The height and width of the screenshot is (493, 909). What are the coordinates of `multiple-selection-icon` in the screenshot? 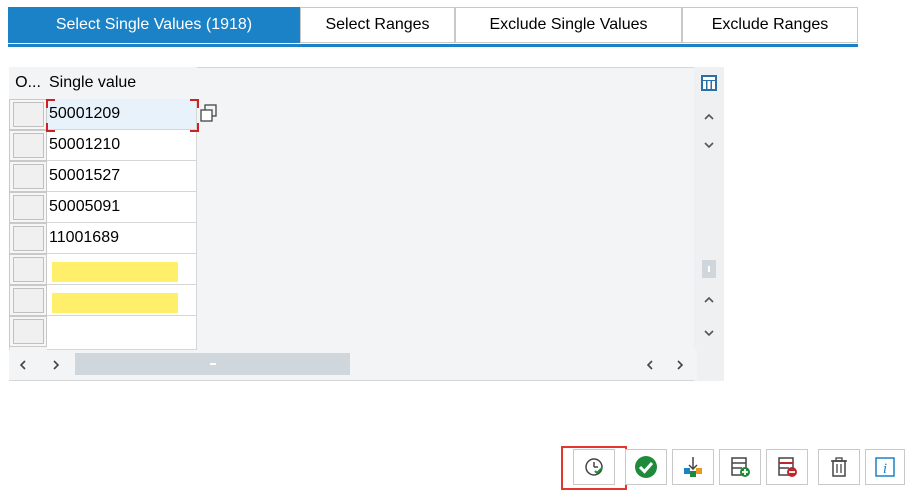 It's located at (693, 467).